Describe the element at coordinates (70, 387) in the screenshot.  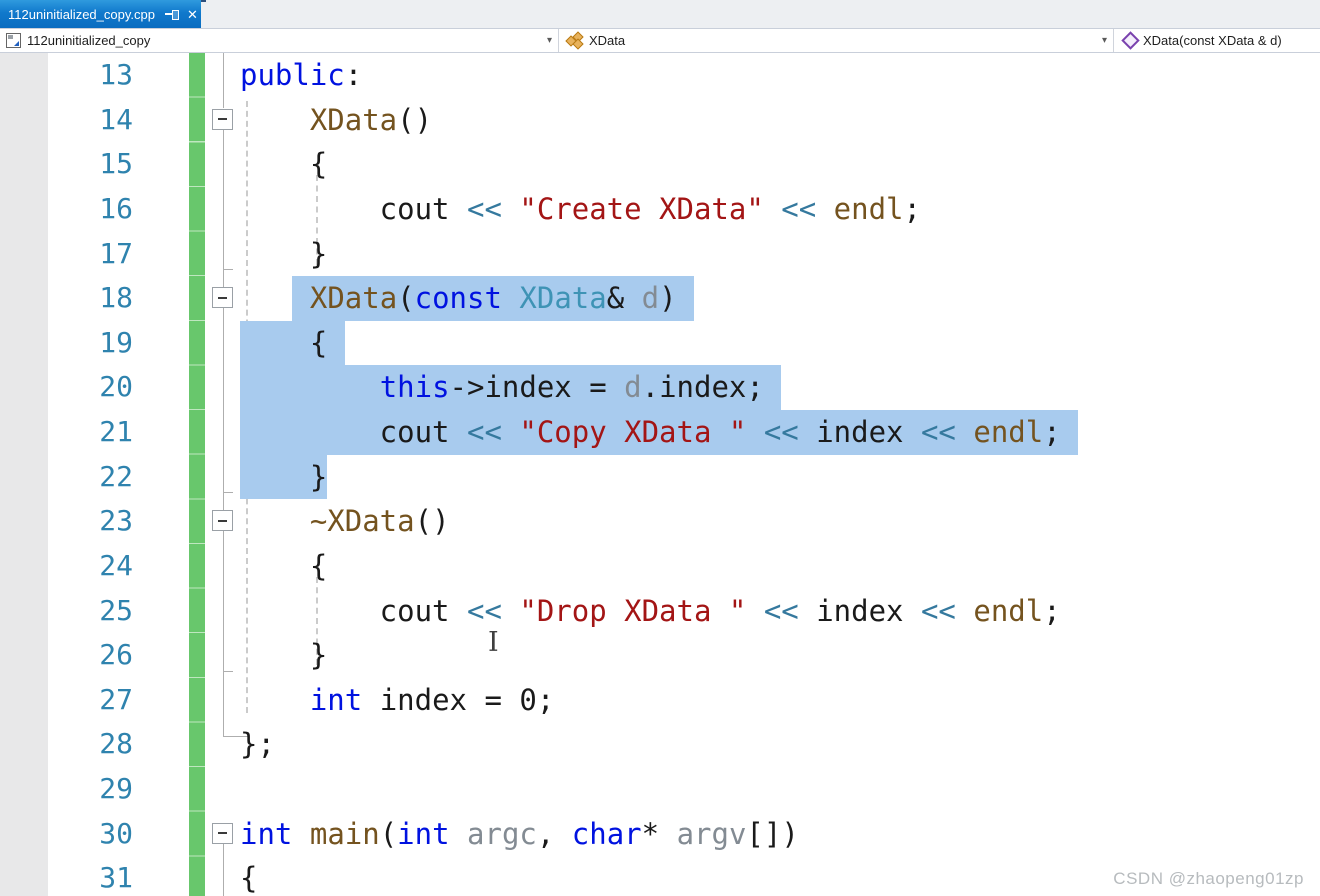
I see `line-number: 20` at that location.